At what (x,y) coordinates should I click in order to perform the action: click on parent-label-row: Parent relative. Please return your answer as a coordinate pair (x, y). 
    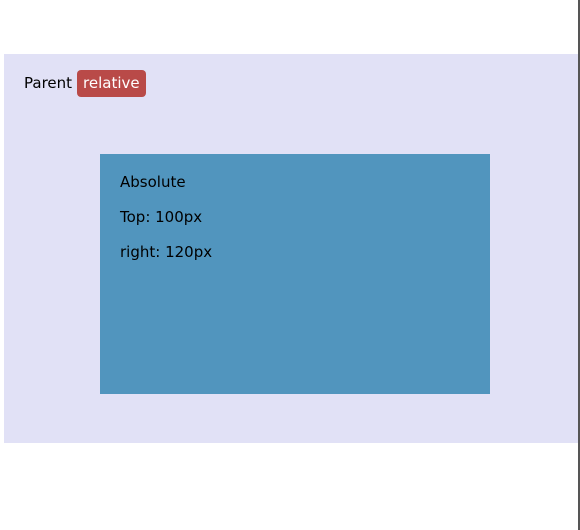
    Looking at the image, I should click on (85, 83).